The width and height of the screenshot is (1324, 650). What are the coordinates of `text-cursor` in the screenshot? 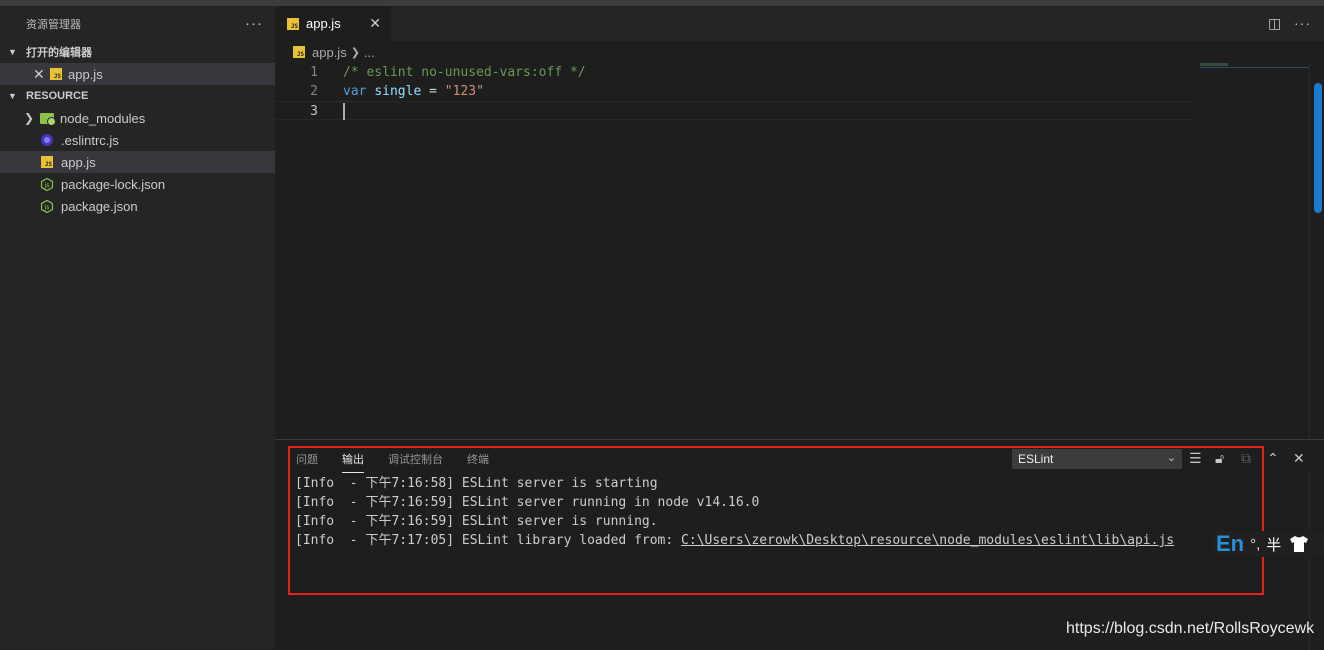 It's located at (344, 111).